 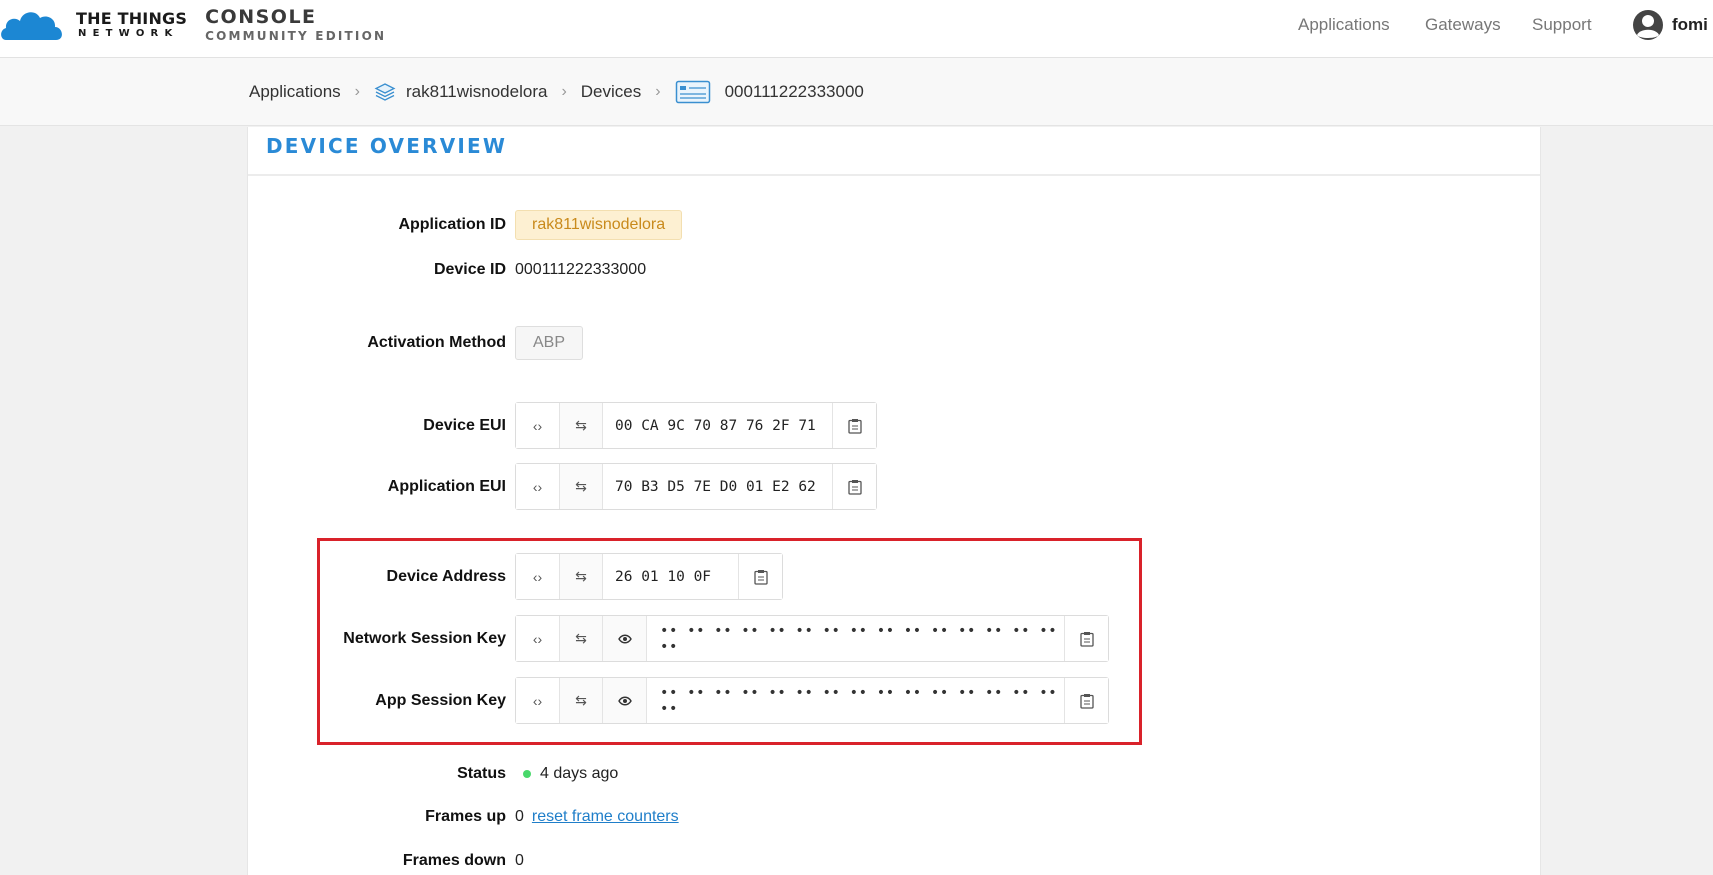 What do you see at coordinates (1690, 24) in the screenshot?
I see `username: fomi` at bounding box center [1690, 24].